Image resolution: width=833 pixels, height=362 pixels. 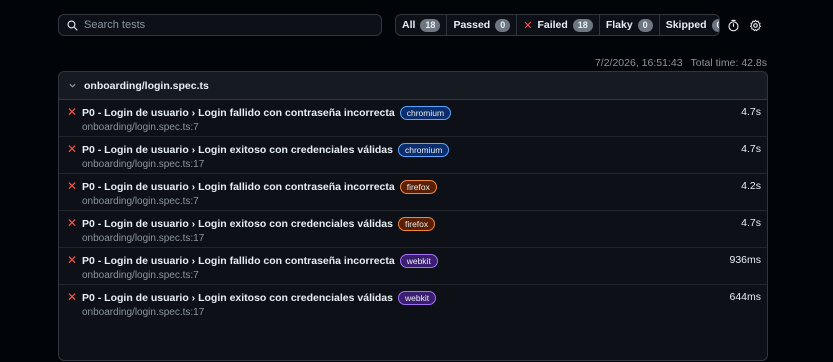 I want to click on run-metadata: 7/2/2026, 16:51:43 Total time: 42.8s, so click(x=681, y=63).